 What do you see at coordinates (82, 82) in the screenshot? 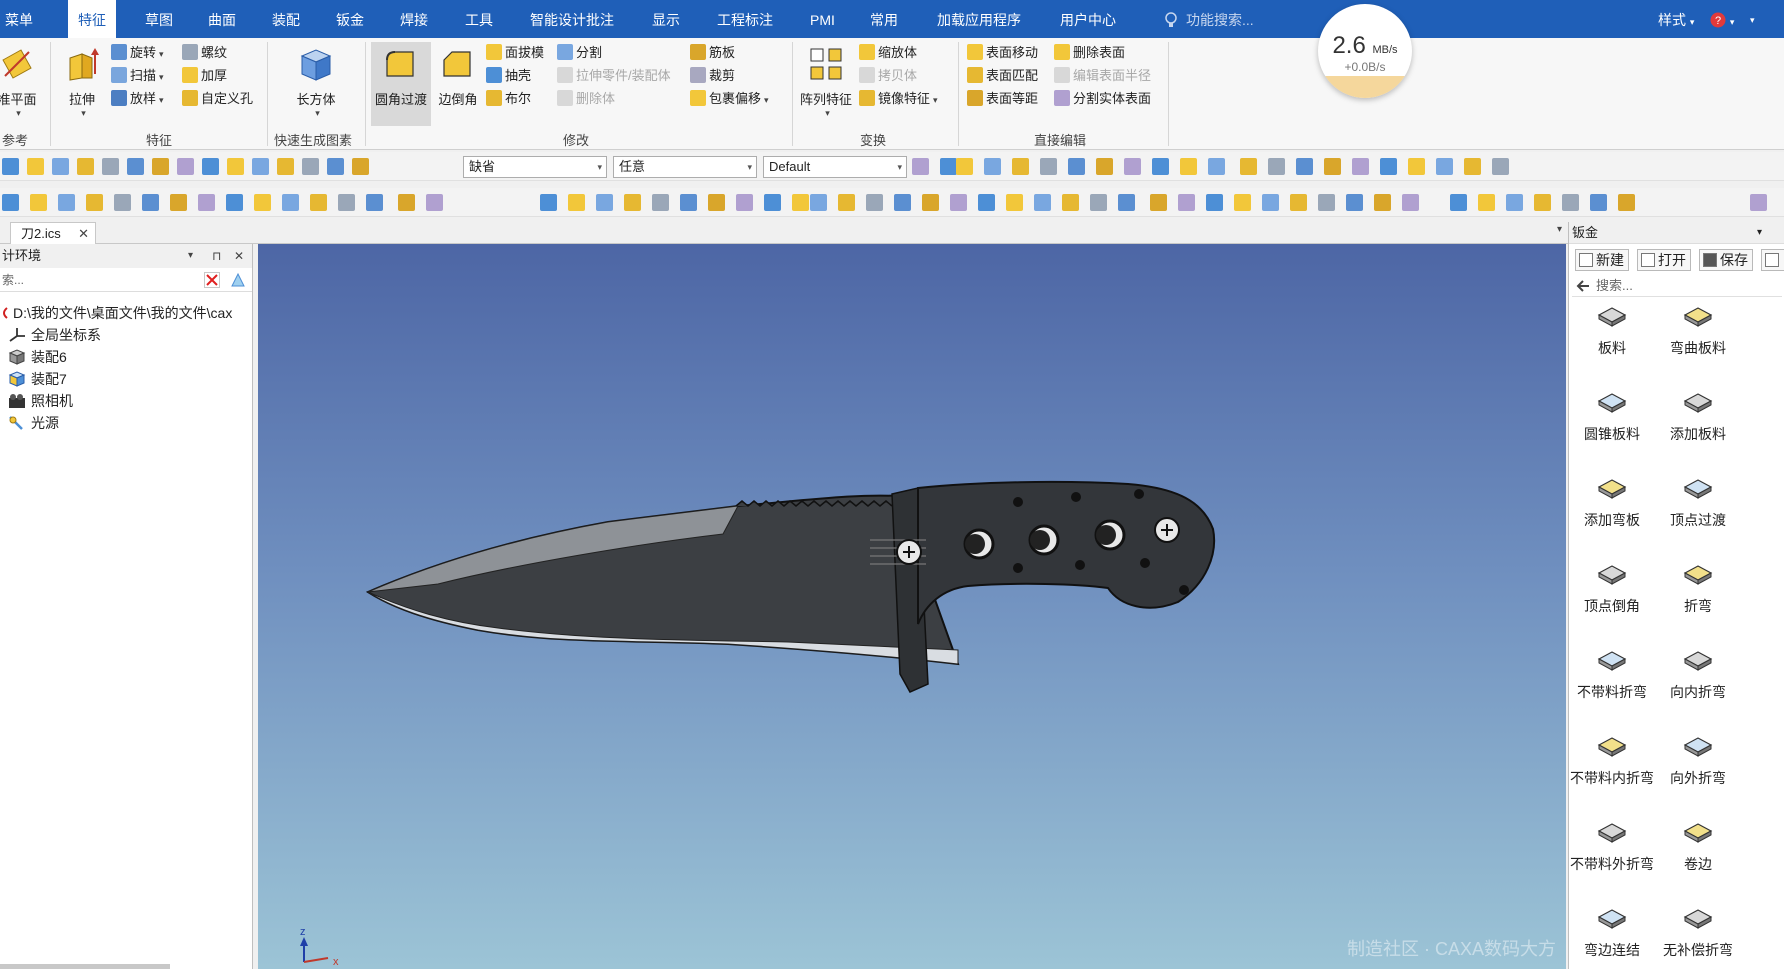
I see `extrude-button: 拉伸 ▾` at bounding box center [82, 82].